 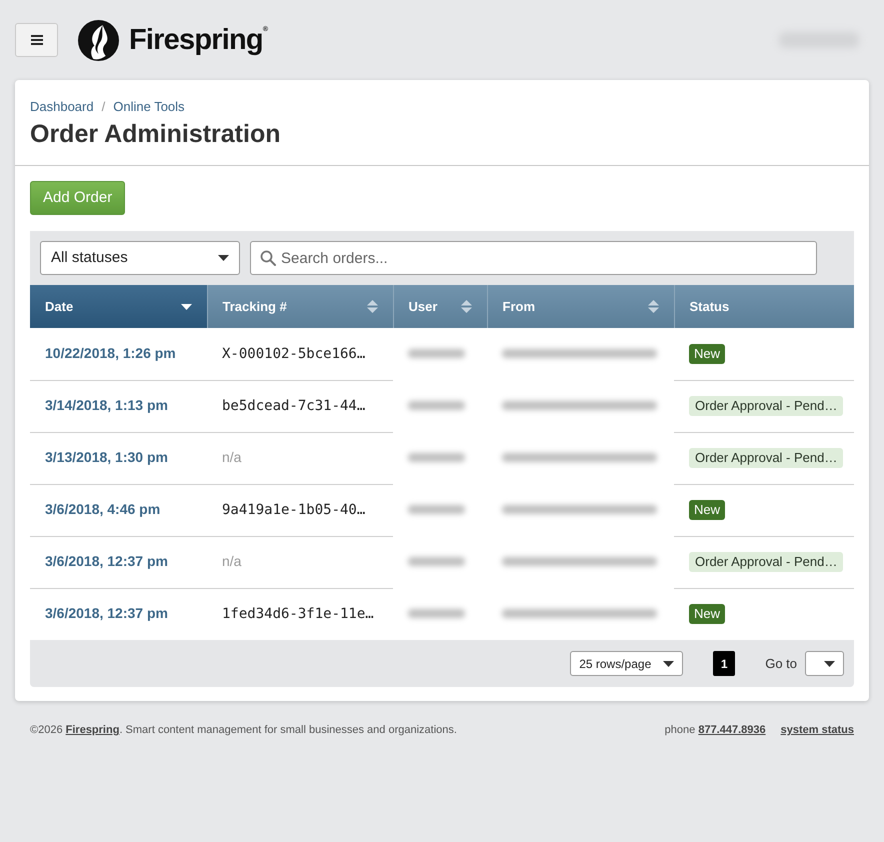 What do you see at coordinates (300, 306) in the screenshot?
I see `column-header: Tracking #` at bounding box center [300, 306].